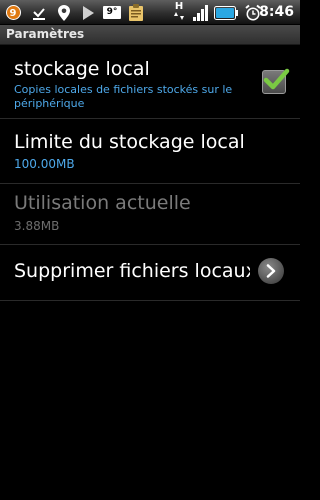 Image resolution: width=320 pixels, height=500 pixels. Describe the element at coordinates (200, 12) in the screenshot. I see `signal-strength-icon` at that location.